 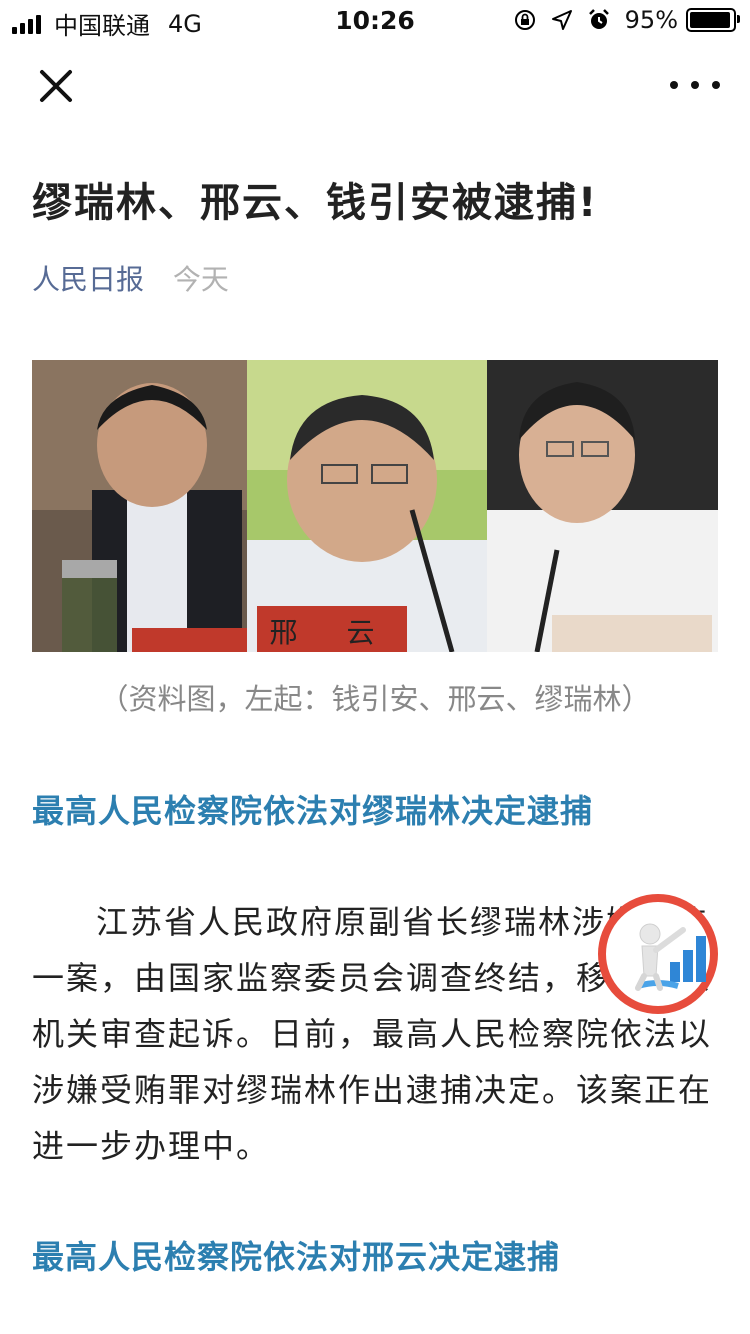 What do you see at coordinates (619, 20) in the screenshot?
I see `status-right: 95%` at bounding box center [619, 20].